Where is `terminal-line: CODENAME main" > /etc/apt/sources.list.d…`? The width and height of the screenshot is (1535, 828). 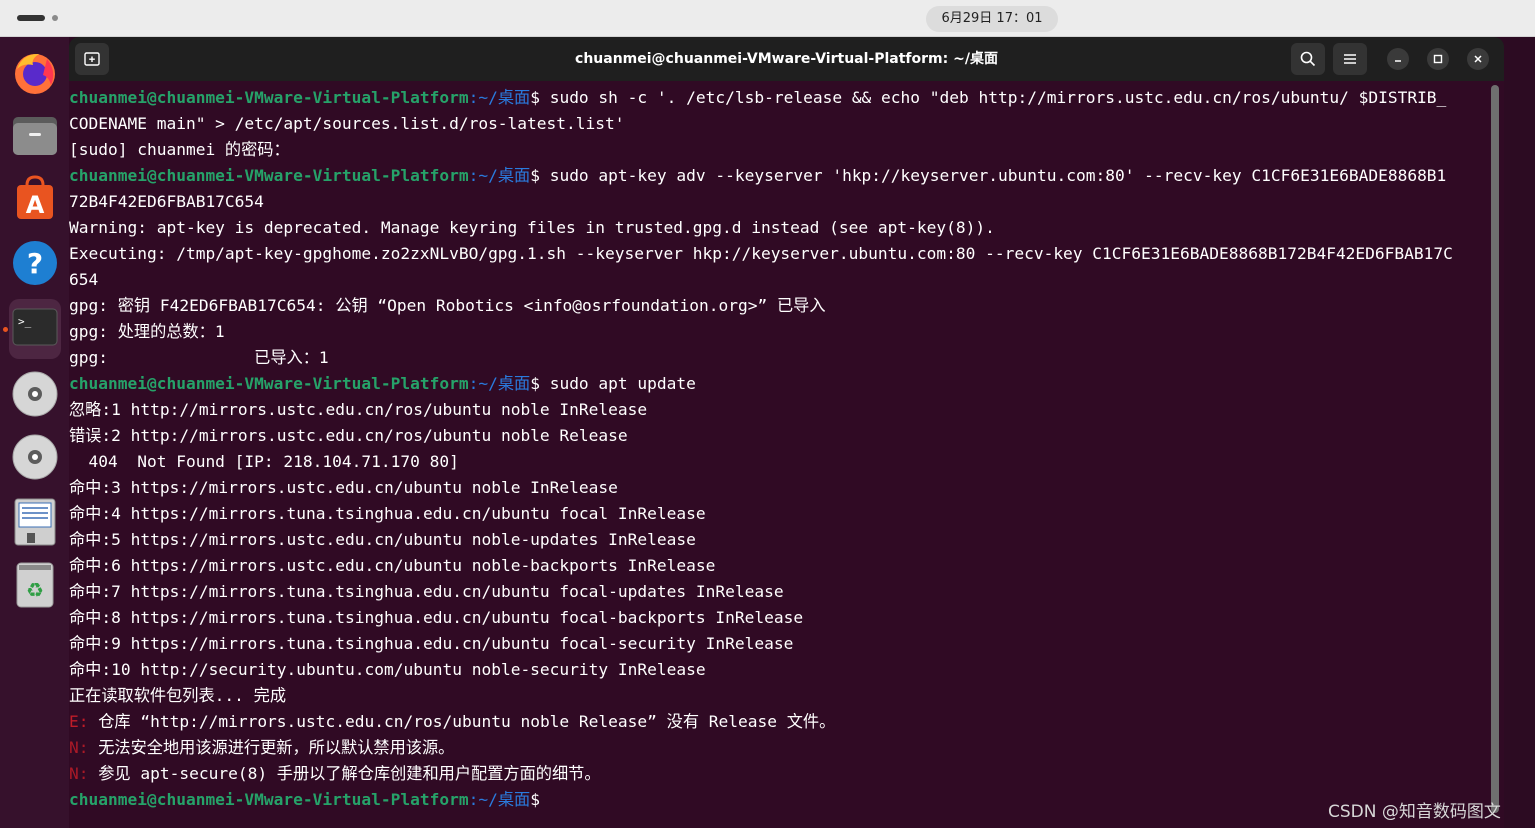 terminal-line: CODENAME main" > /etc/apt/sources.list.d… is located at coordinates (781, 124).